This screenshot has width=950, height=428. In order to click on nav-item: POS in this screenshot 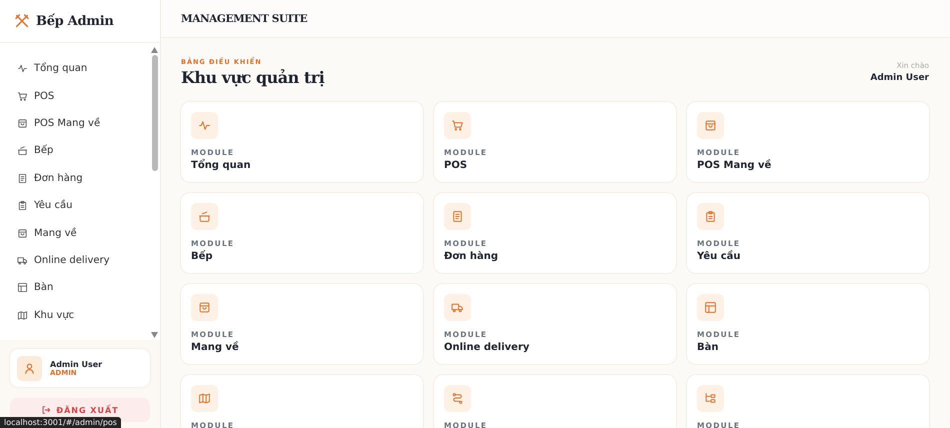, I will do `click(83, 96)`.